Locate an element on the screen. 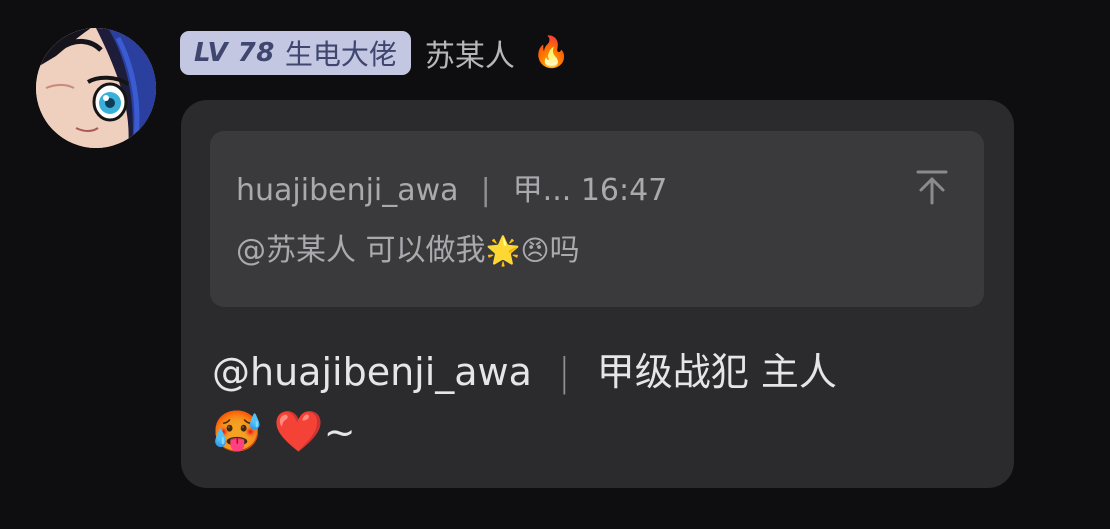 This screenshot has width=1110, height=529. message-header: LV 78 生电大佬 苏某人 🔥 is located at coordinates (375, 53).